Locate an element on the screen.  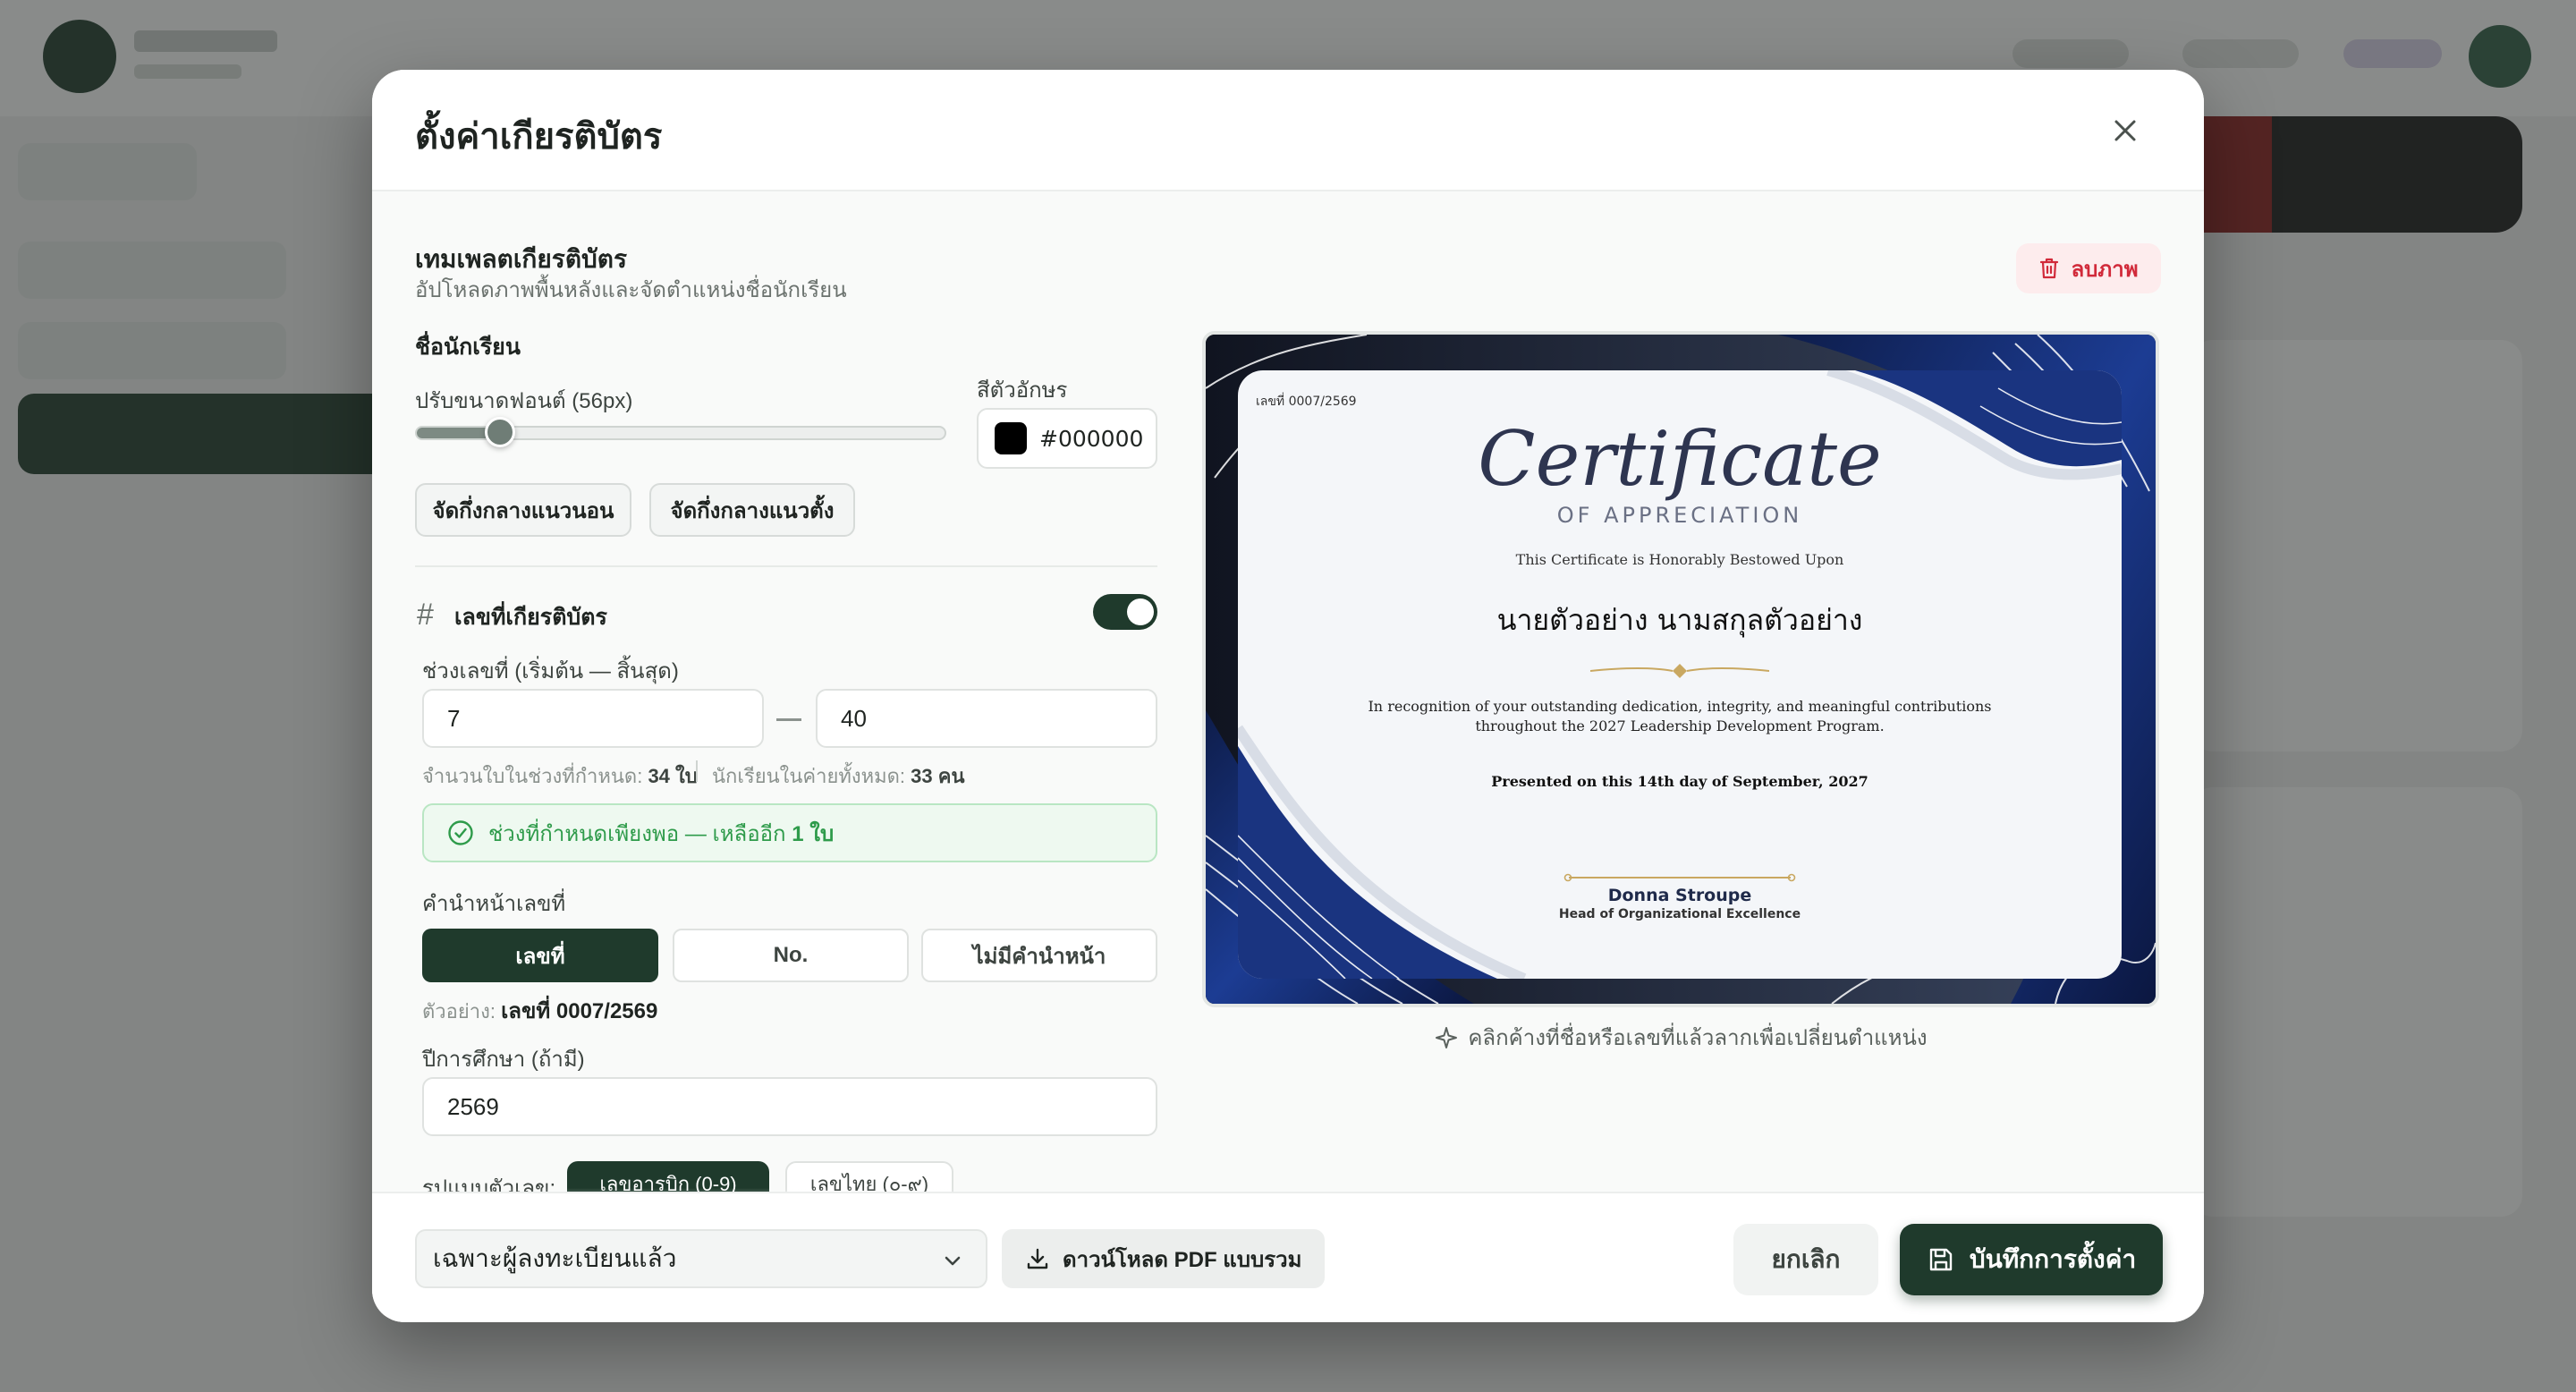
text-color-label: สีตัวอักษร is located at coordinates (1022, 390).